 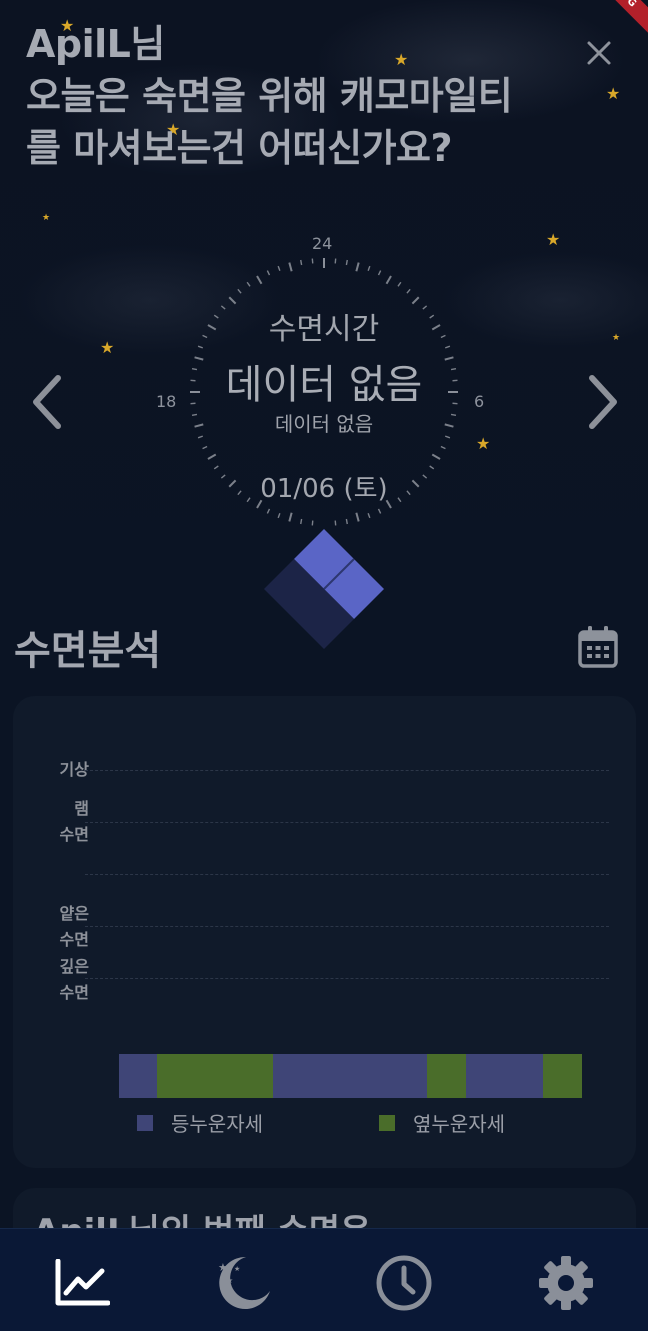 What do you see at coordinates (324, 489) in the screenshot?
I see `sleep-date: 01/06 (토)` at bounding box center [324, 489].